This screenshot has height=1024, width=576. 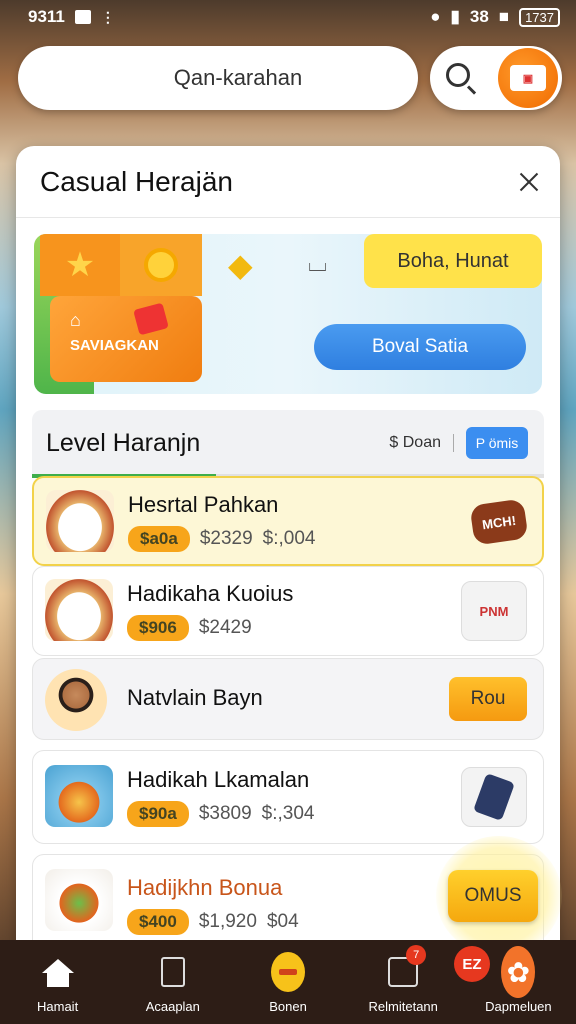 I want to click on item-prices: $a0a $2329 $:,004, so click(x=222, y=539).